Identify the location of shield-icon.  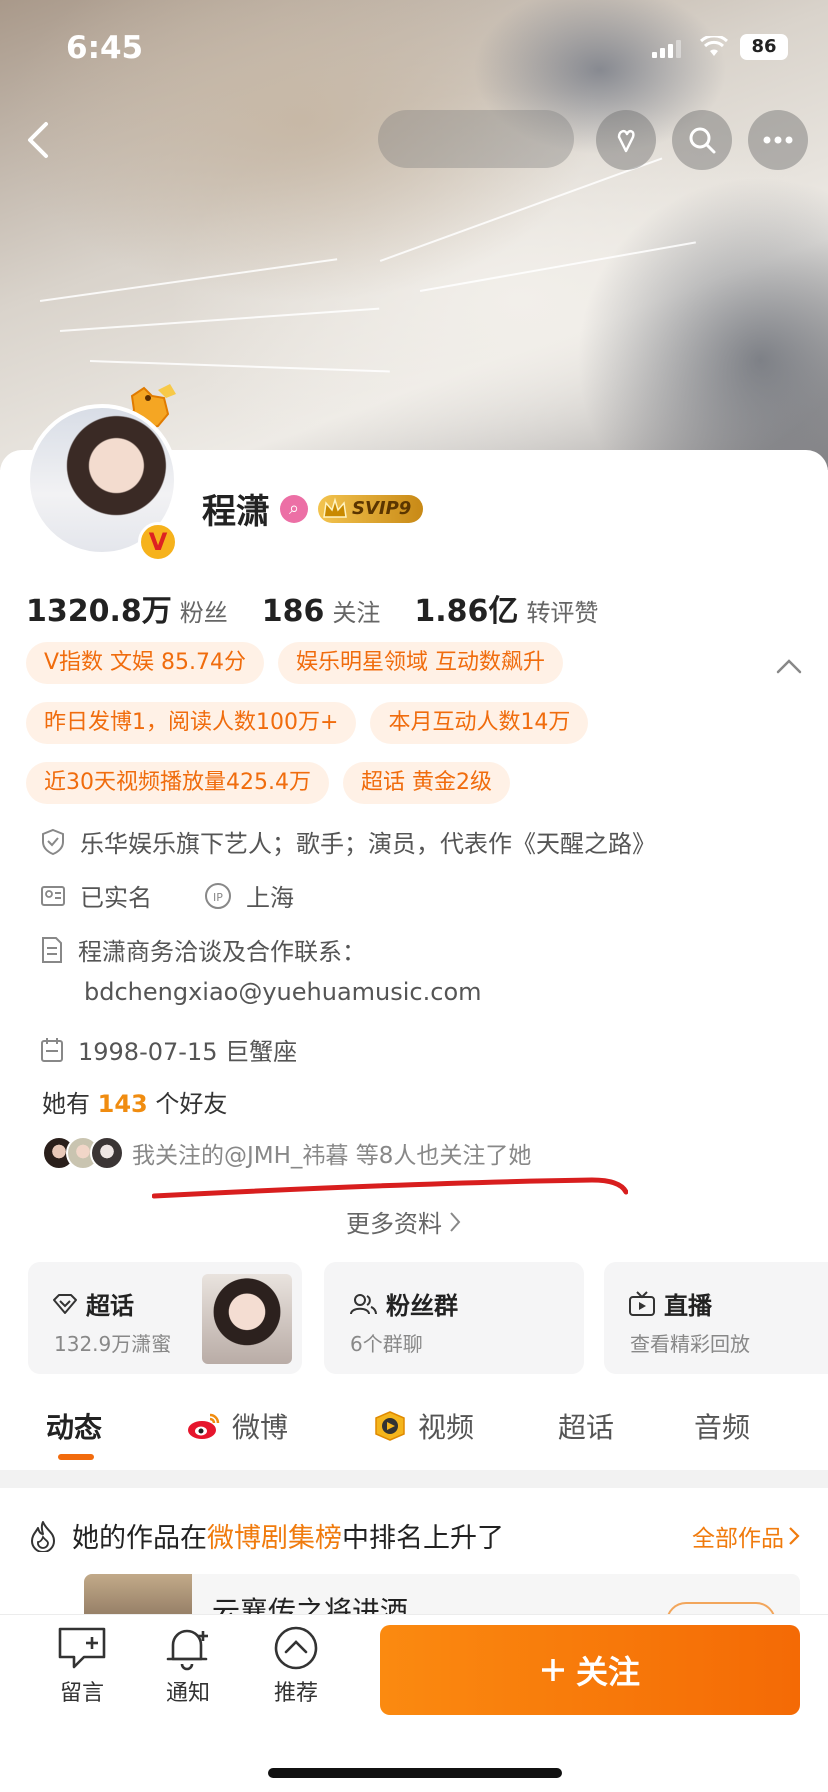
(53, 841).